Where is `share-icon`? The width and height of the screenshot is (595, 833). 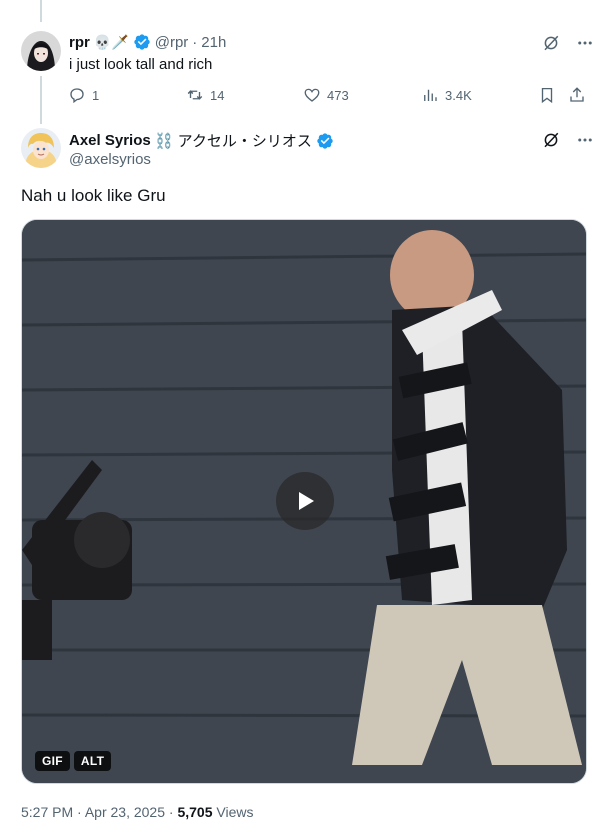
share-icon is located at coordinates (577, 94).